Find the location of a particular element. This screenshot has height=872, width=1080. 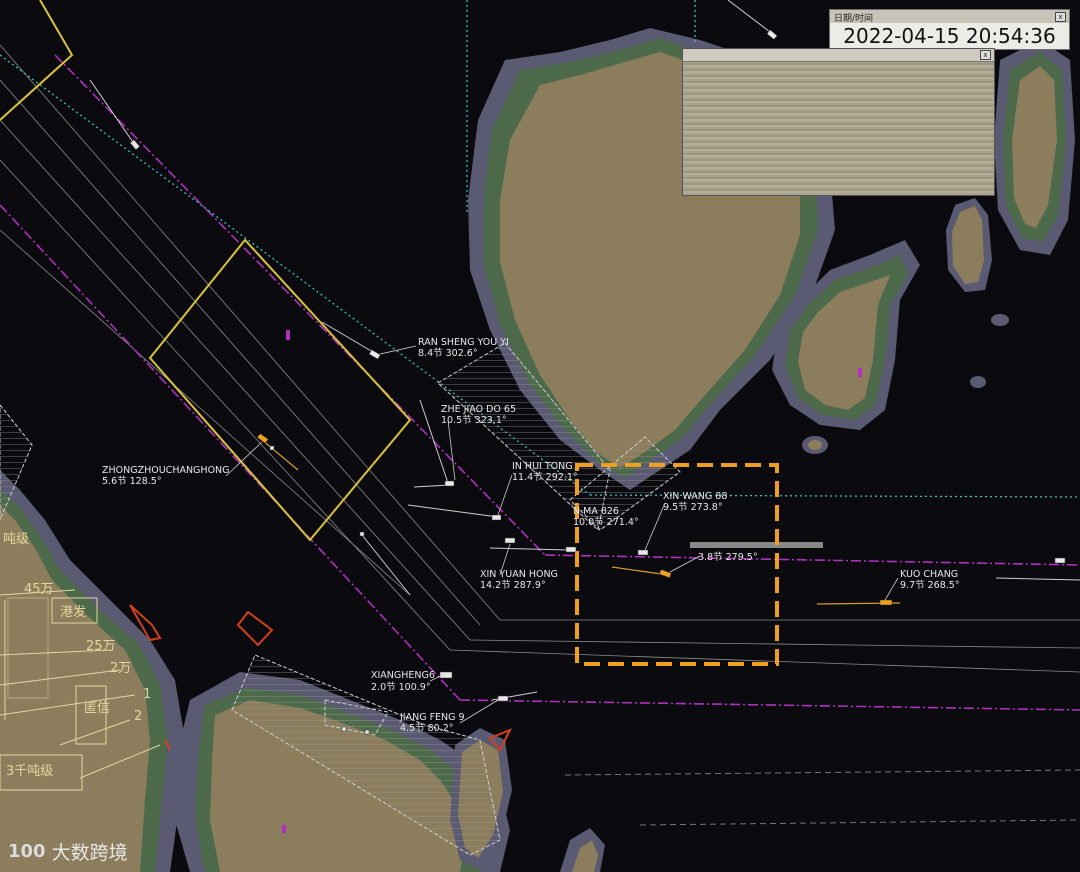

label-3q: 3千吨级 is located at coordinates (29, 771).